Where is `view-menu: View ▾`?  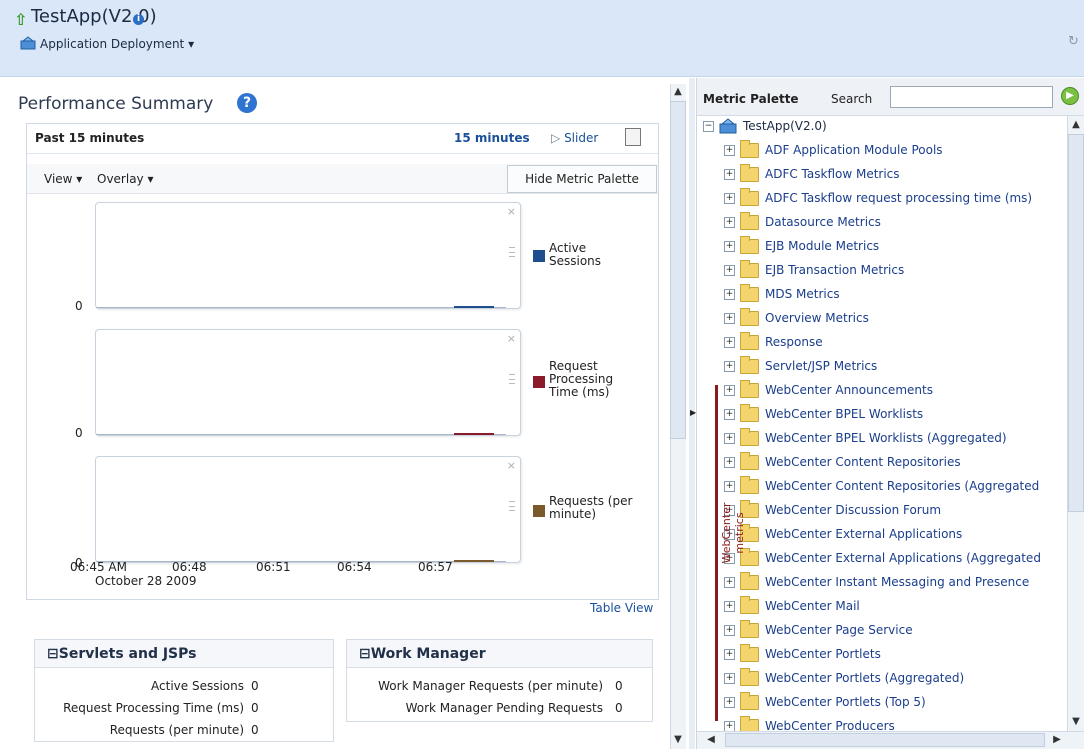
view-menu: View ▾ is located at coordinates (63, 179).